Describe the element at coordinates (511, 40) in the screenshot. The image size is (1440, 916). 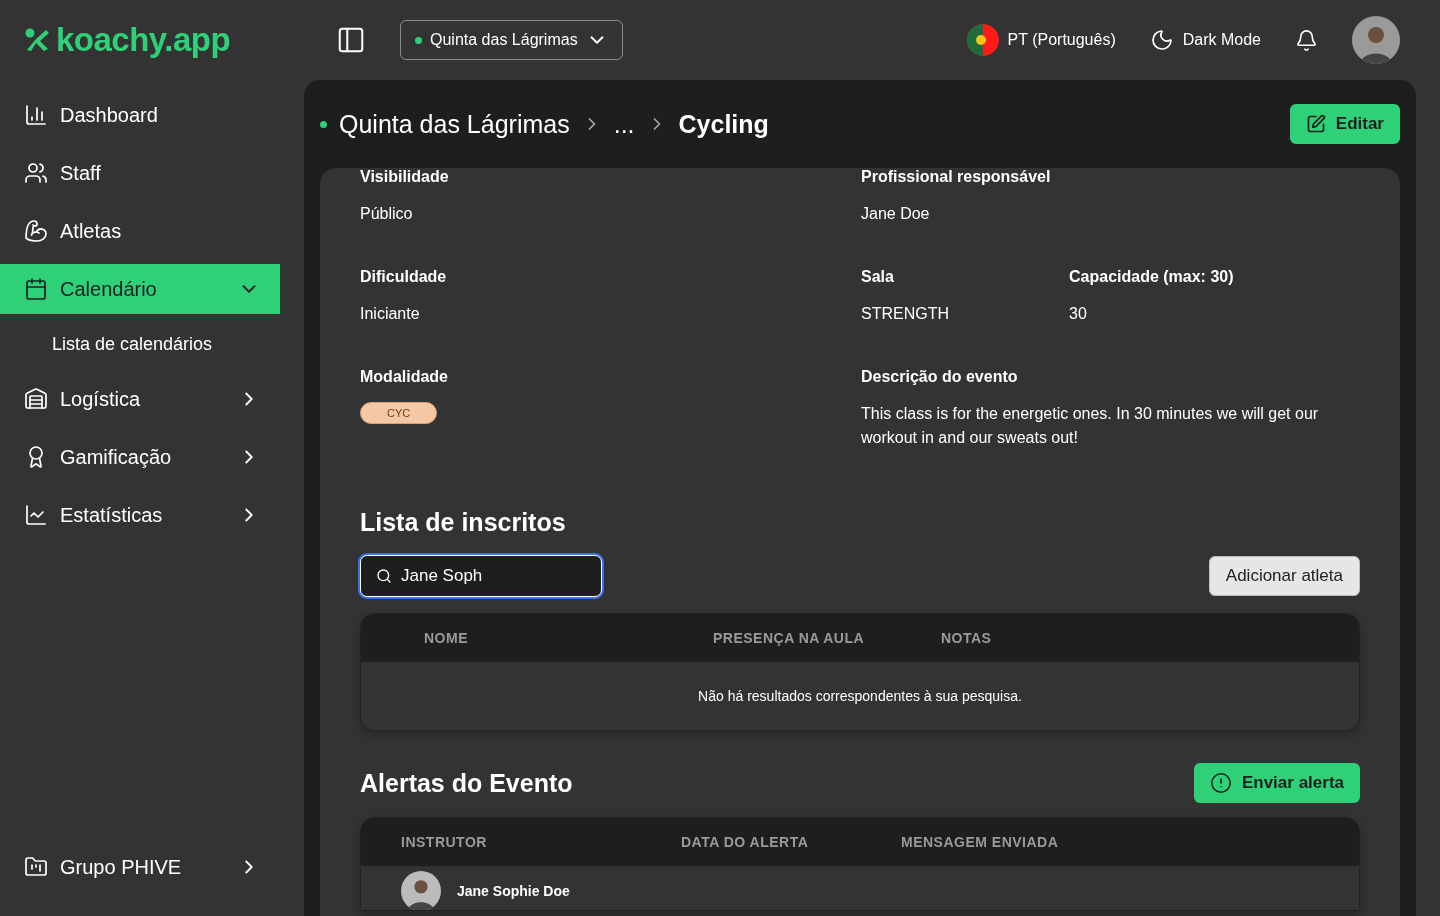
I see `location-select: Quinta das Lágrimas` at that location.